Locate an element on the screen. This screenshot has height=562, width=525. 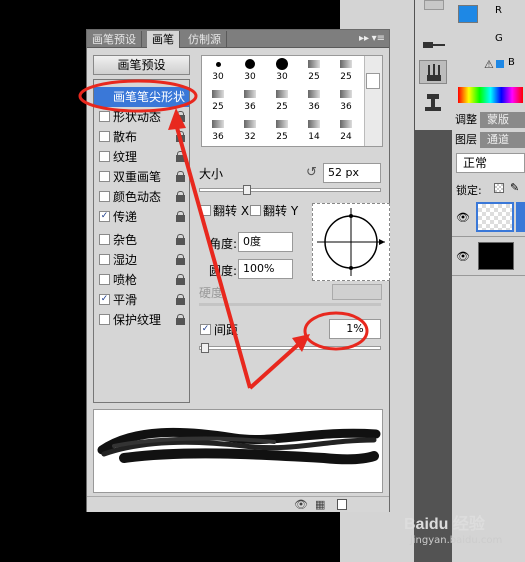
list-item-wet-edges: 湿边 is located at coordinates (141, 260).